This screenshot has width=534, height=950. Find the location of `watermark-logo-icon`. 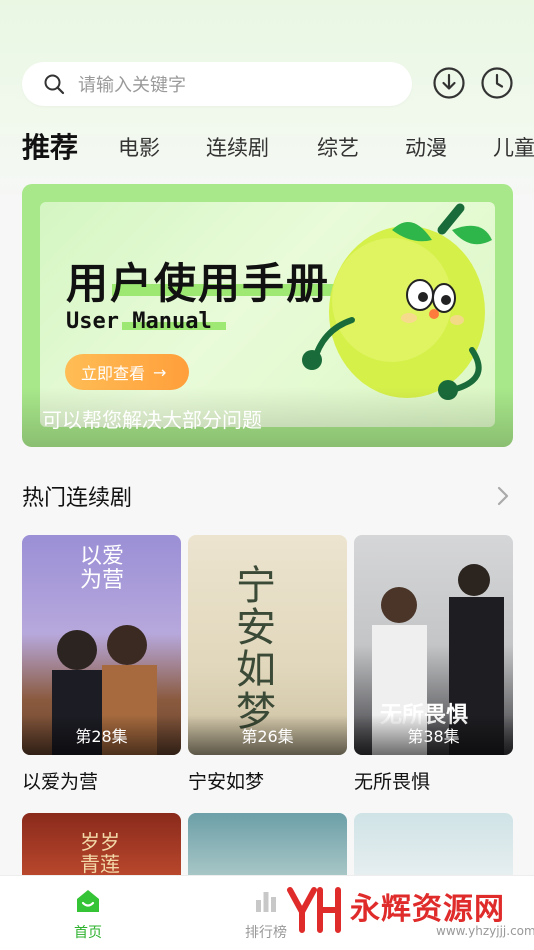

watermark-logo-icon is located at coordinates (314, 910).